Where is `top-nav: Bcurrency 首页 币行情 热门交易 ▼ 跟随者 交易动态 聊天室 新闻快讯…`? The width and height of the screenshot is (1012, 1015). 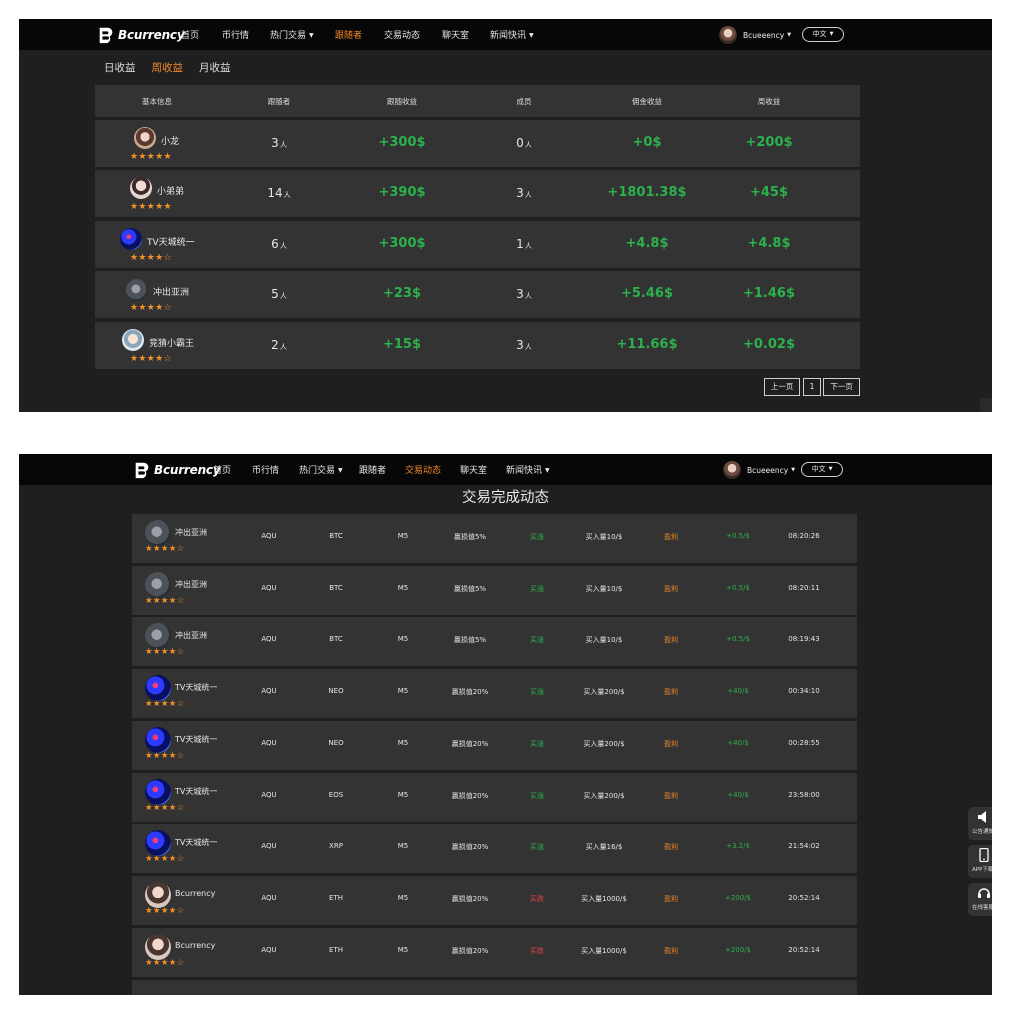
top-nav: Bcurrency 首页 币行情 热门交易 ▼ 跟随者 交易动态 聊天室 新闻快讯… is located at coordinates (505, 34).